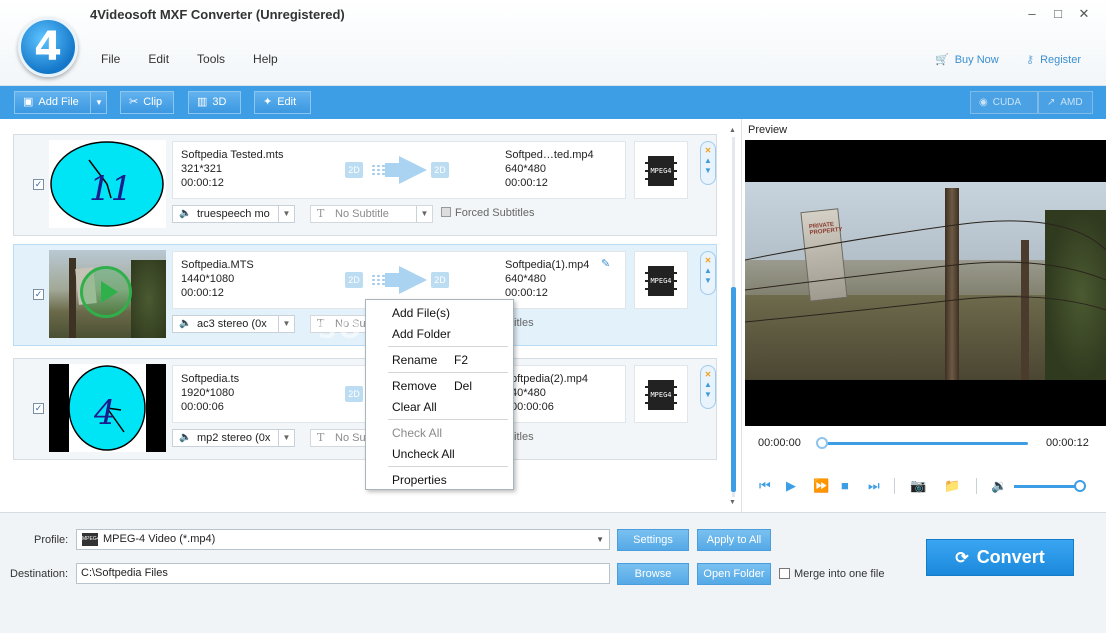 The height and width of the screenshot is (633, 1106). What do you see at coordinates (282, 102) in the screenshot?
I see `edit-button: ✦ Edit` at bounding box center [282, 102].